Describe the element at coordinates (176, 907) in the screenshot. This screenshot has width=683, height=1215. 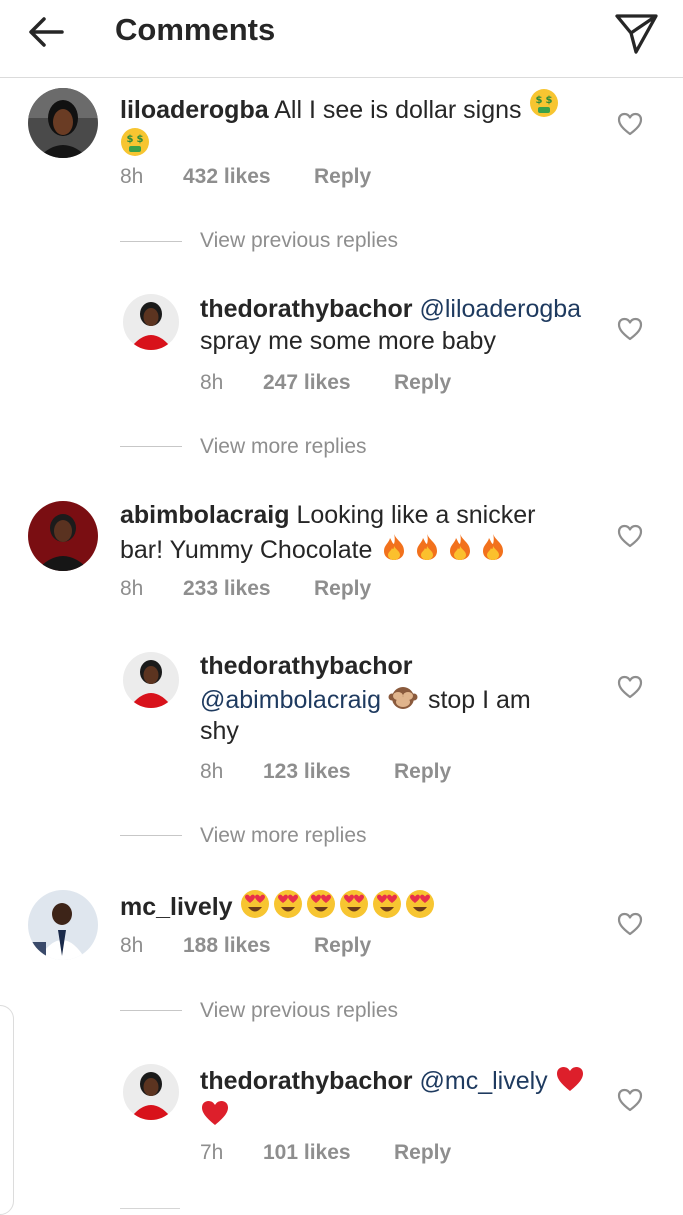
I see `comment-username: mc_lively` at that location.